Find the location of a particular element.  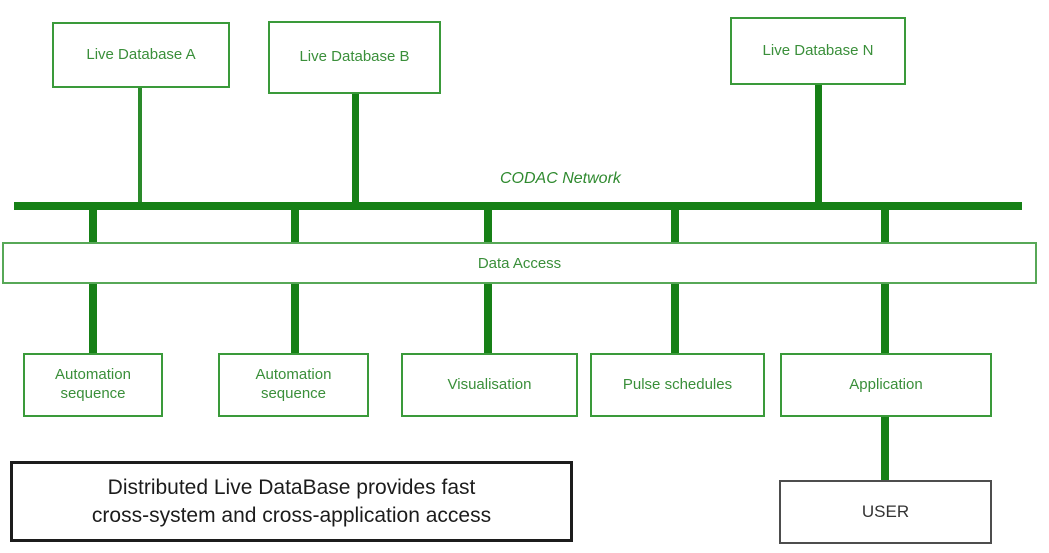

connector-database-a-to-network is located at coordinates (140, 148).